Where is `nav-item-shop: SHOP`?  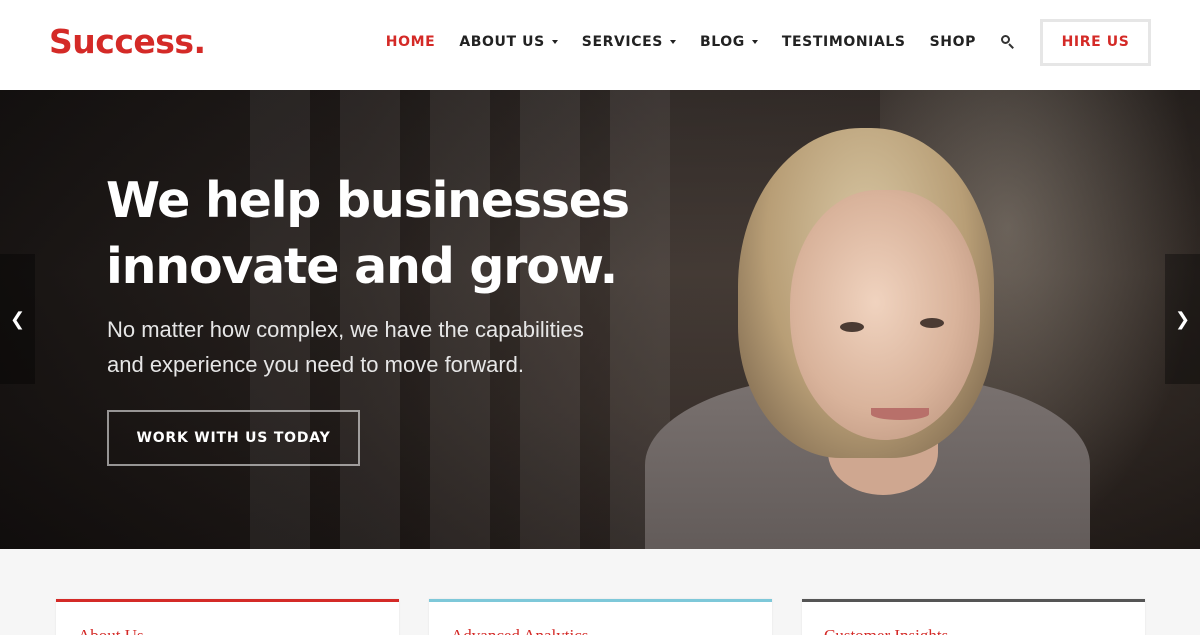 nav-item-shop: SHOP is located at coordinates (953, 42).